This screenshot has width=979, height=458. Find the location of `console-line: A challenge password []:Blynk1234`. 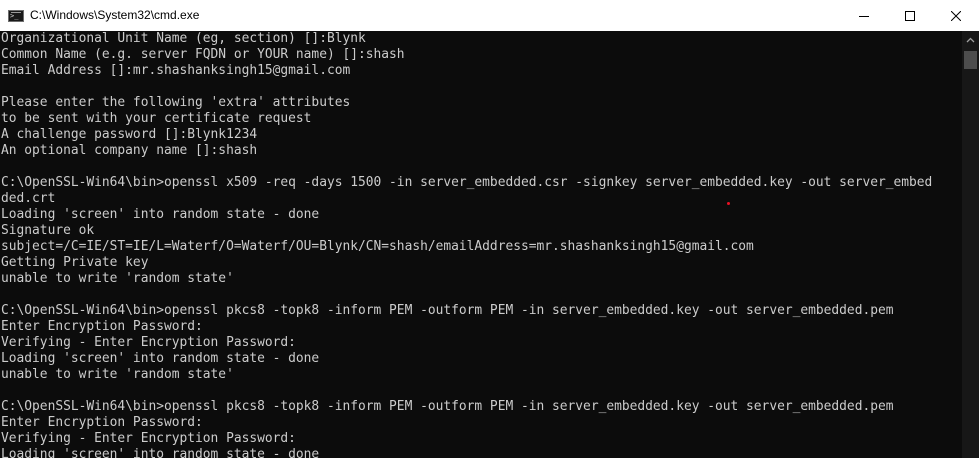

console-line: A challenge password []:Blynk1234 is located at coordinates (129, 134).